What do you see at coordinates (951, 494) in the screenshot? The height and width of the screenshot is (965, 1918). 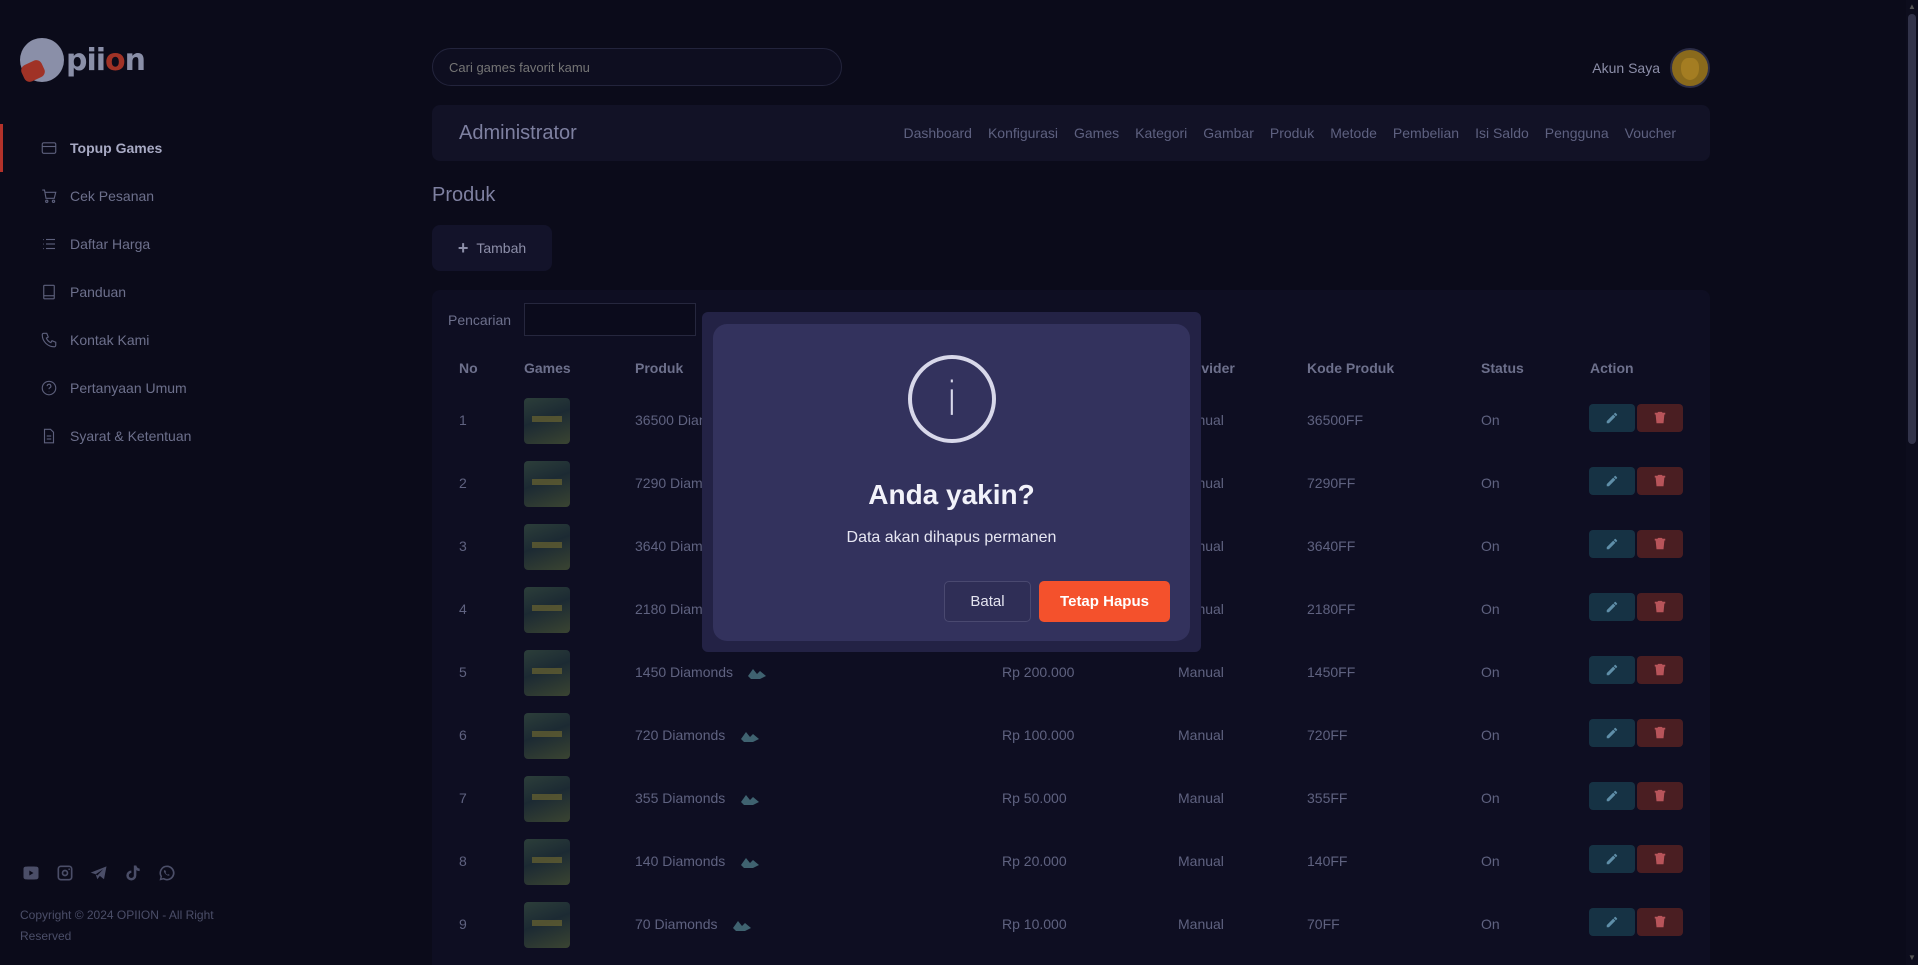 I see `dialog-title: Anda yakin?` at bounding box center [951, 494].